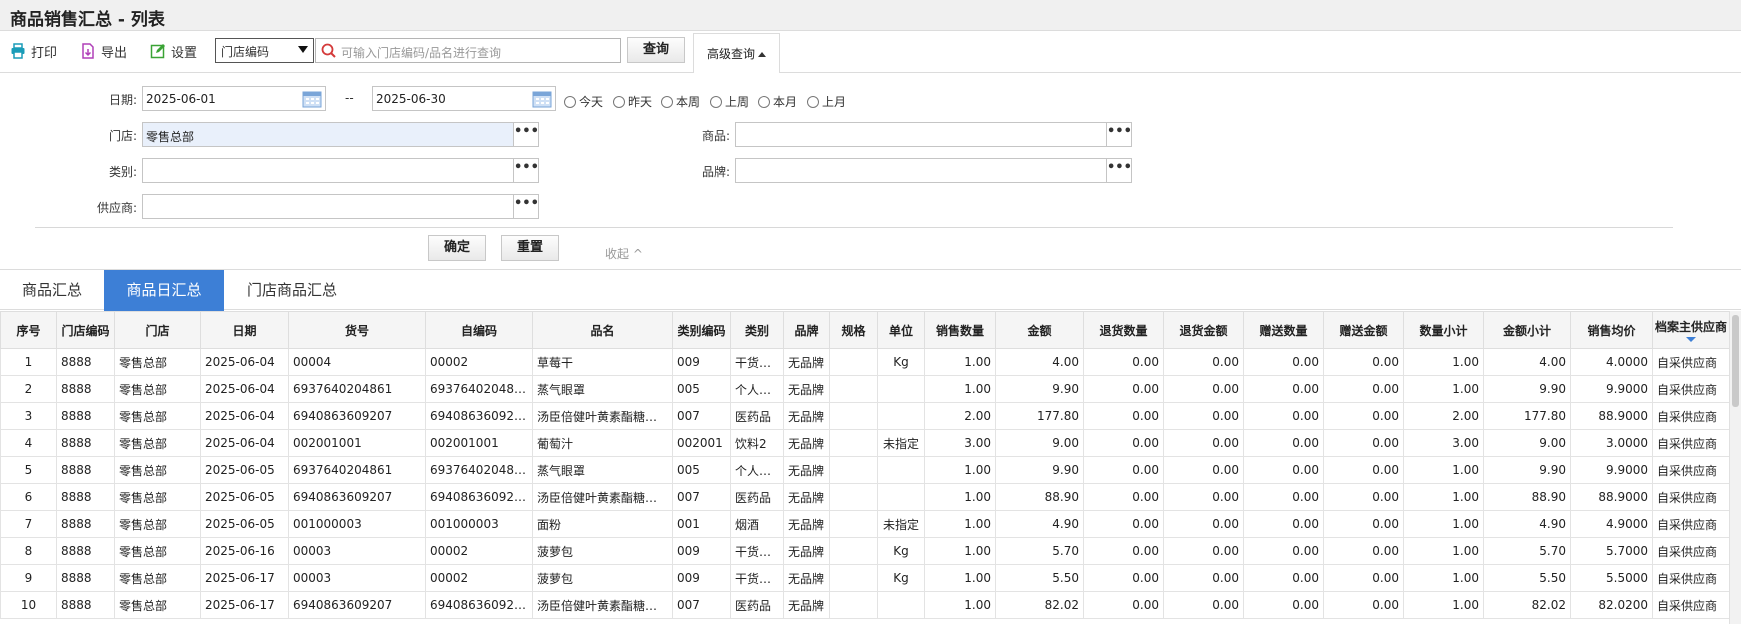  Describe the element at coordinates (777, 101) in the screenshot. I see `radio-this-month: 本月` at that location.